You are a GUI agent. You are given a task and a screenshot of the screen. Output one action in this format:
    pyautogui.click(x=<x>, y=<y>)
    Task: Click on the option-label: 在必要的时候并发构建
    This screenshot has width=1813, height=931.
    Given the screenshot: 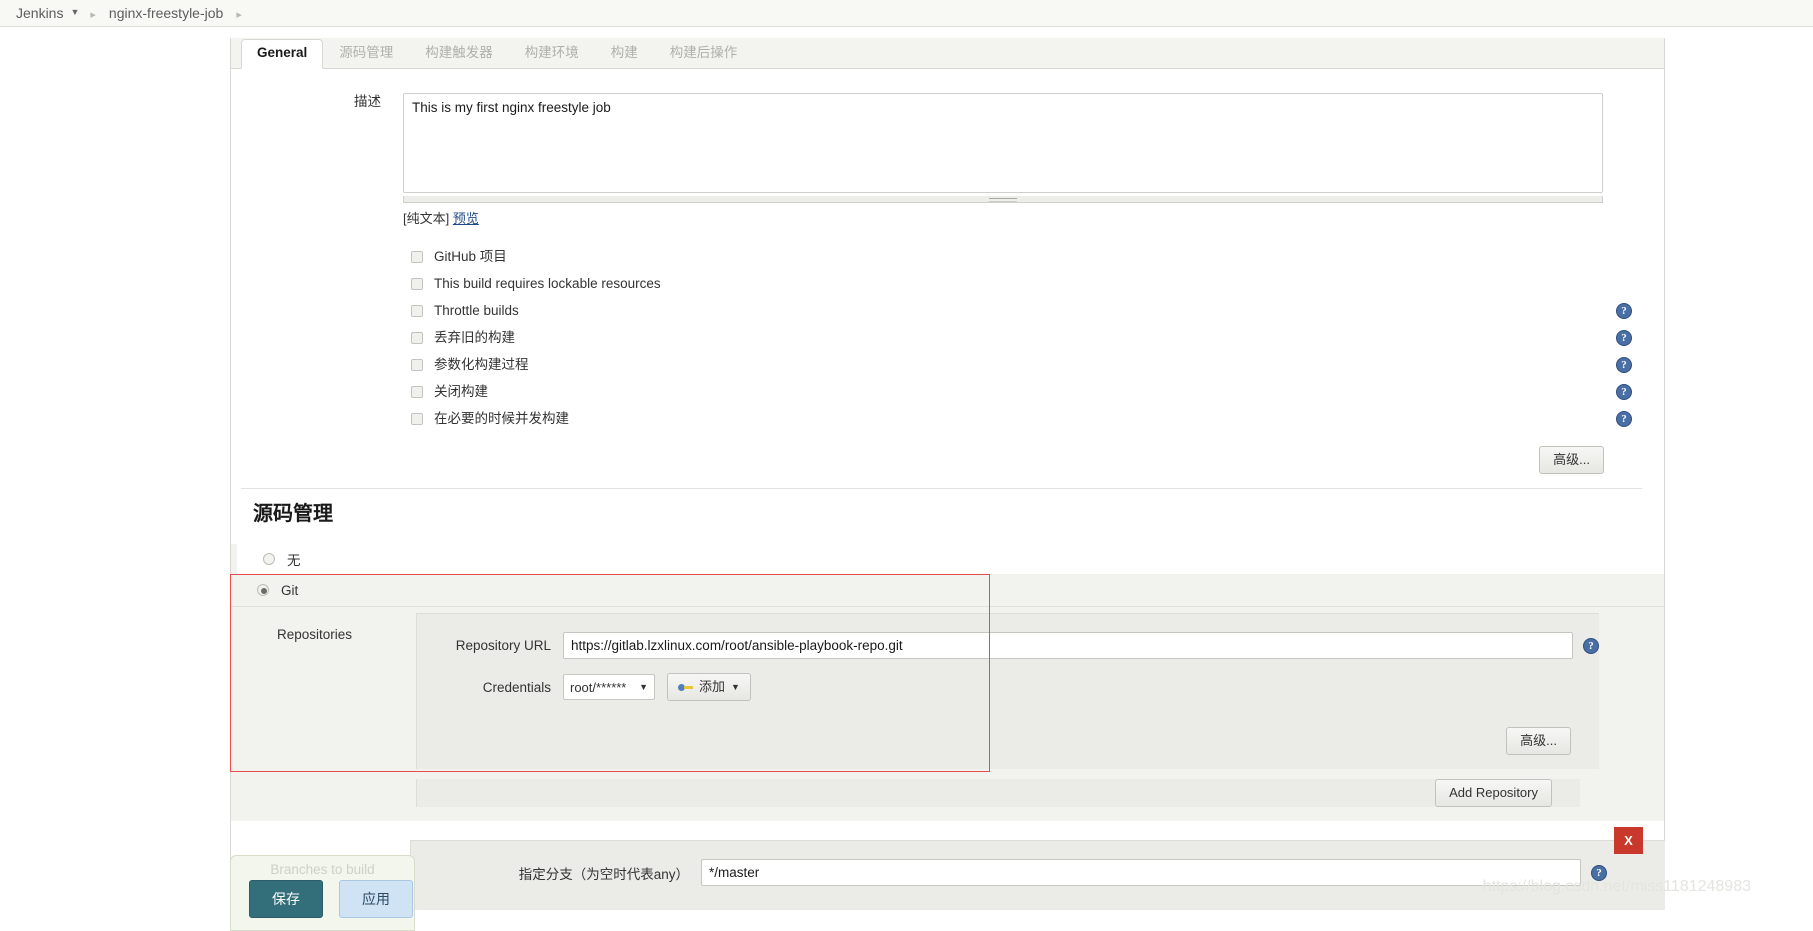 What is the action you would take?
    pyautogui.click(x=501, y=419)
    